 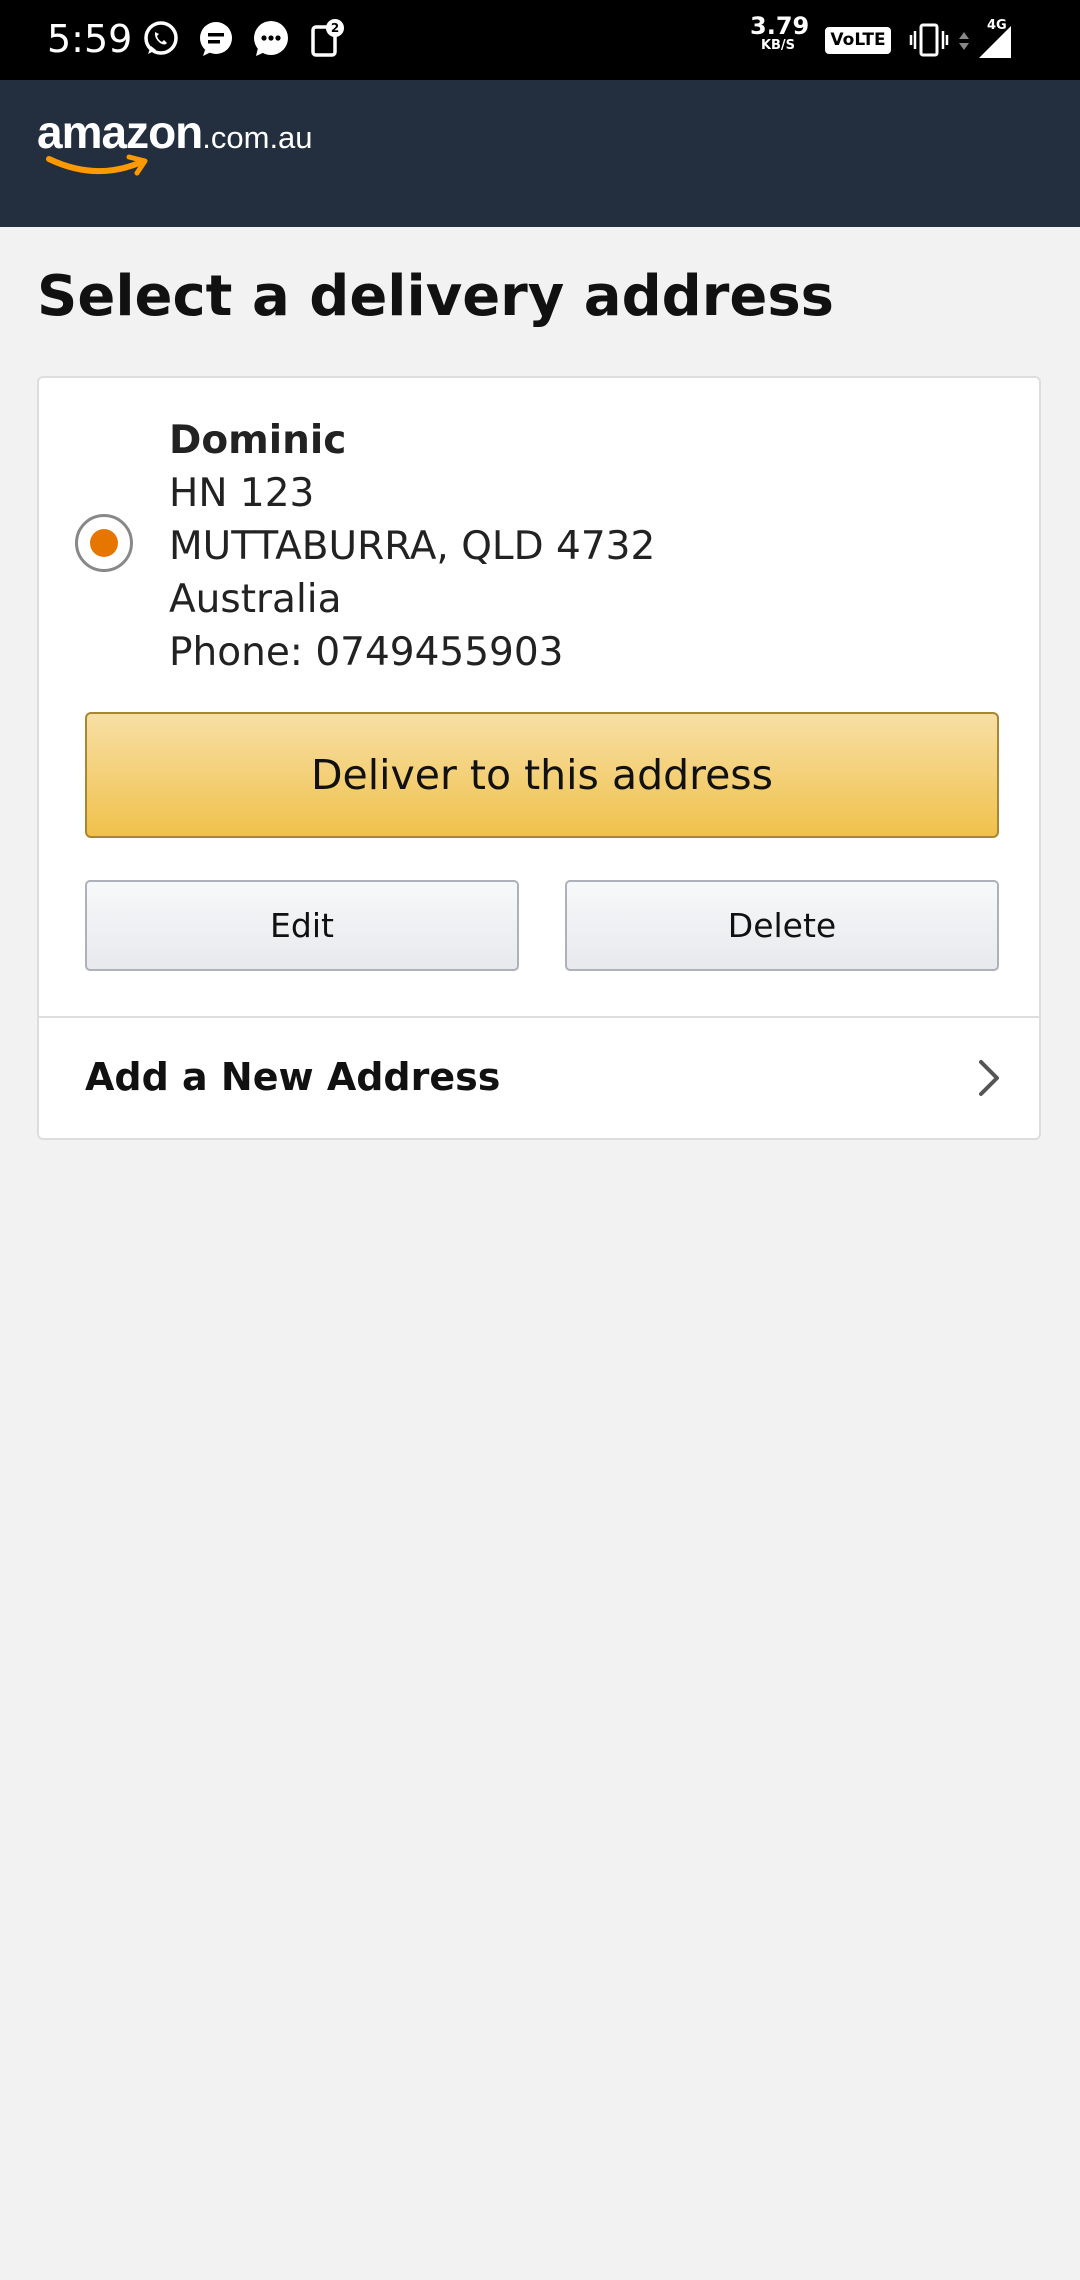 I want to click on vibrate-icon, so click(x=929, y=40).